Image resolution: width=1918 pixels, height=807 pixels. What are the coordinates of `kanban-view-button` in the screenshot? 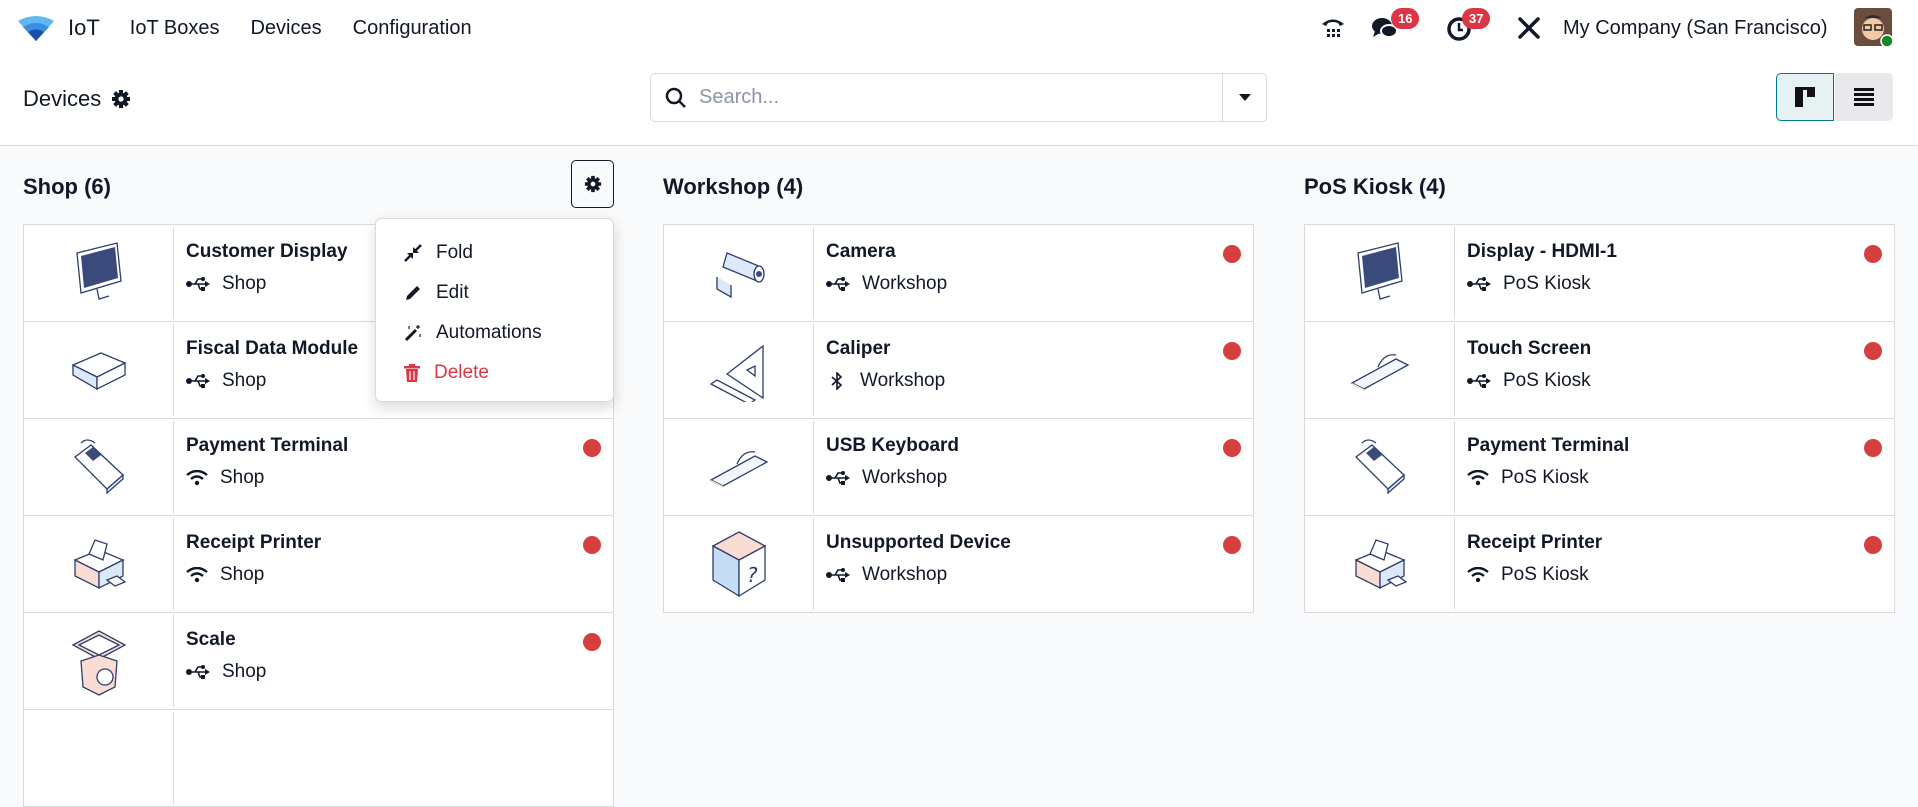 It's located at (1805, 97).